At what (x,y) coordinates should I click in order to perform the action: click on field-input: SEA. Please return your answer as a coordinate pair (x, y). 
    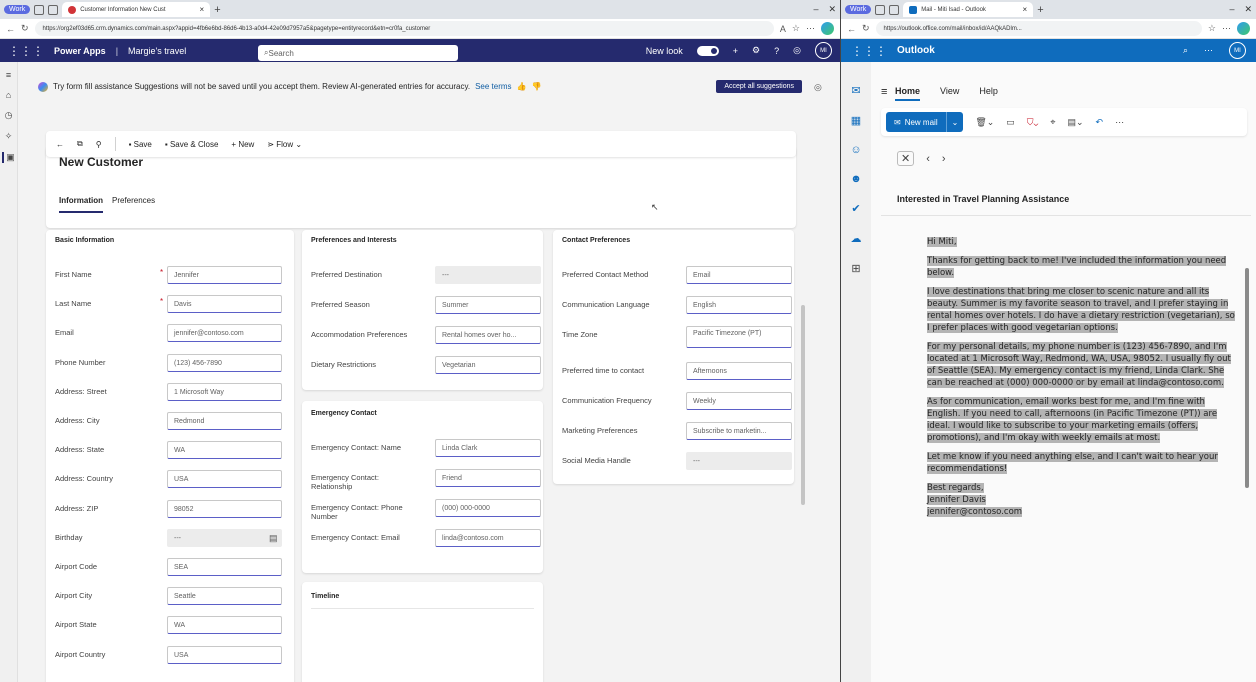
    Looking at the image, I should click on (224, 567).